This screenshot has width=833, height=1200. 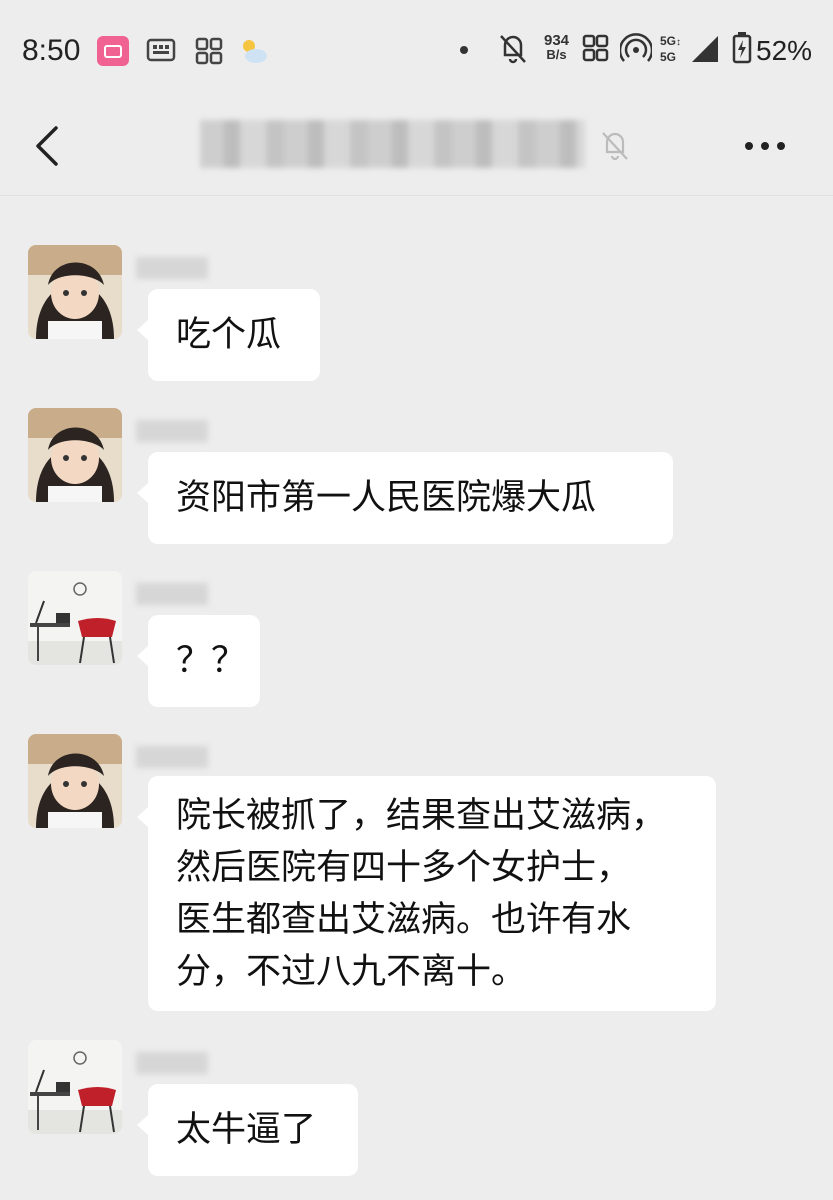 What do you see at coordinates (161, 51) in the screenshot?
I see `tv-icon` at bounding box center [161, 51].